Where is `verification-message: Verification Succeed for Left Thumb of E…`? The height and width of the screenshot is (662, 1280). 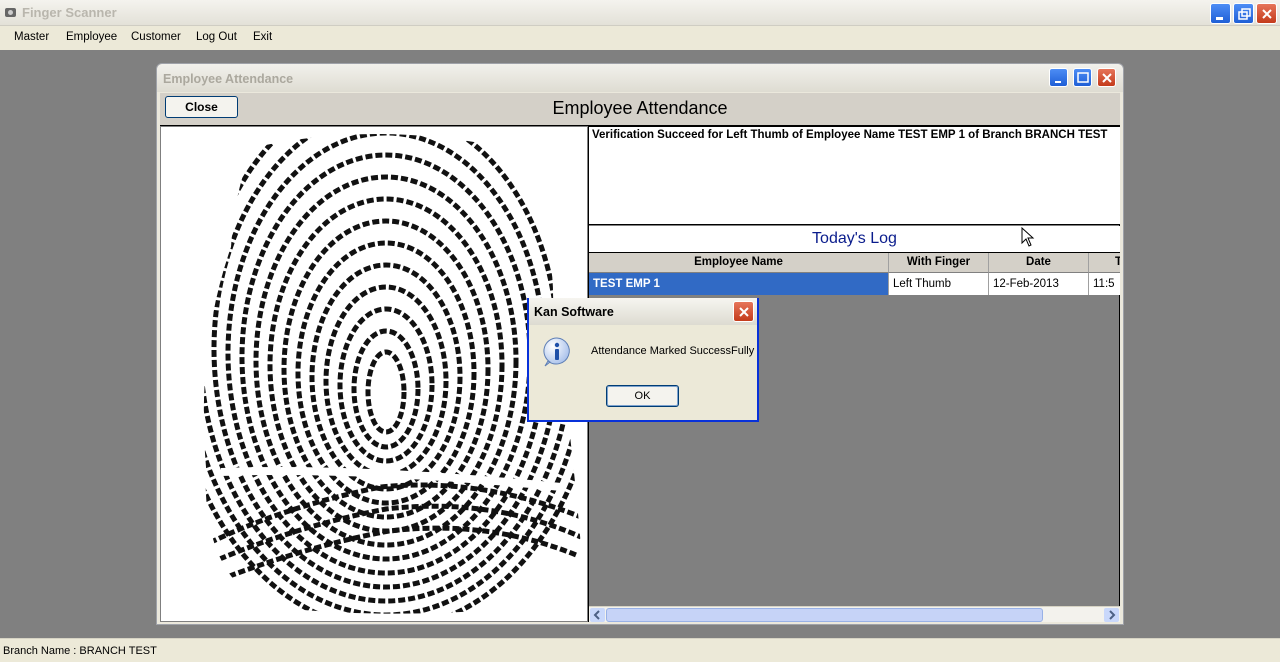
verification-message: Verification Succeed for Left Thumb of E… is located at coordinates (854, 176).